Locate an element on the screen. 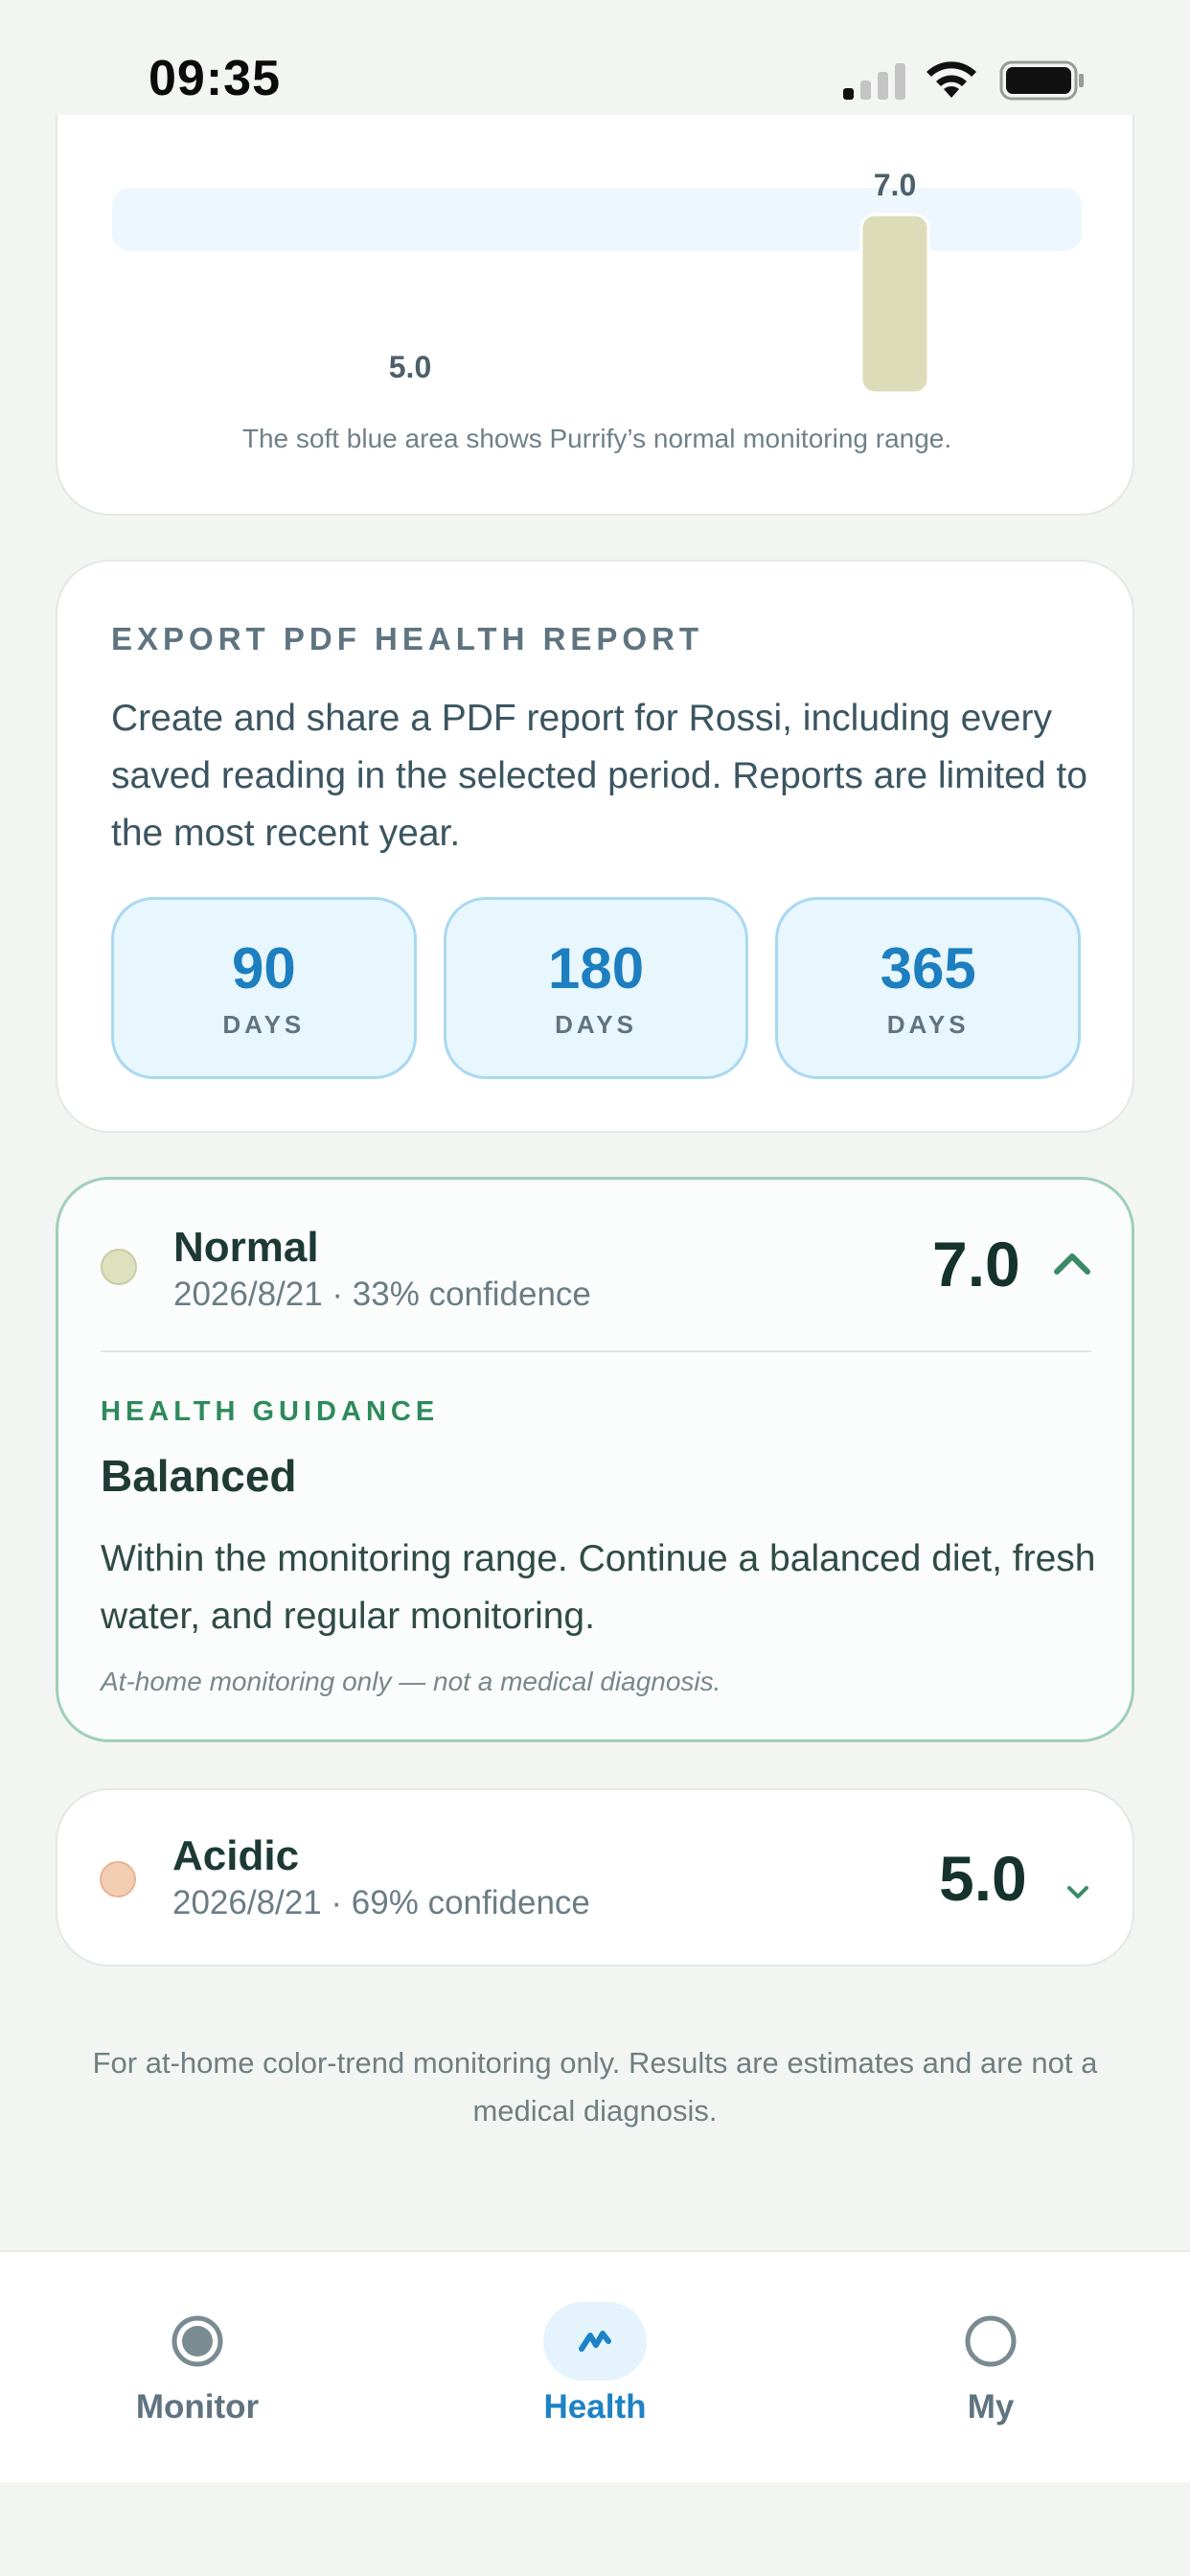 The image size is (1190, 2576). reading-value: 5.0 is located at coordinates (983, 1878).